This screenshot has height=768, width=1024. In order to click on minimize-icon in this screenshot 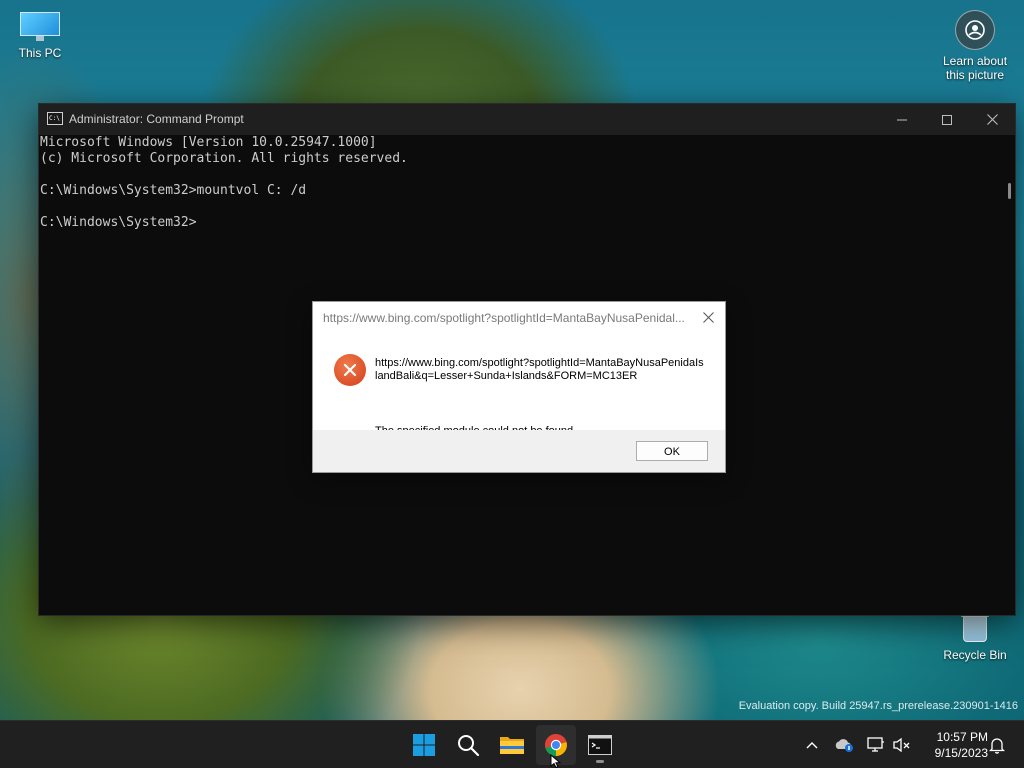, I will do `click(902, 119)`.